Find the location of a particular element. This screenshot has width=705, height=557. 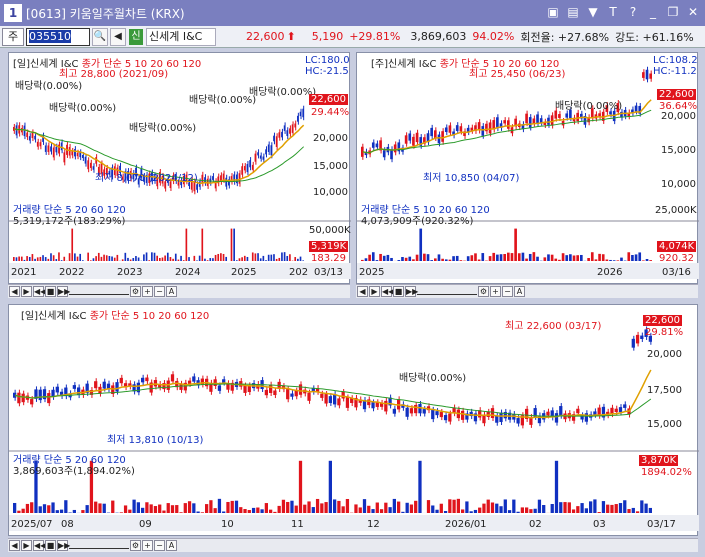

x-label: 202 is located at coordinates (299, 272).